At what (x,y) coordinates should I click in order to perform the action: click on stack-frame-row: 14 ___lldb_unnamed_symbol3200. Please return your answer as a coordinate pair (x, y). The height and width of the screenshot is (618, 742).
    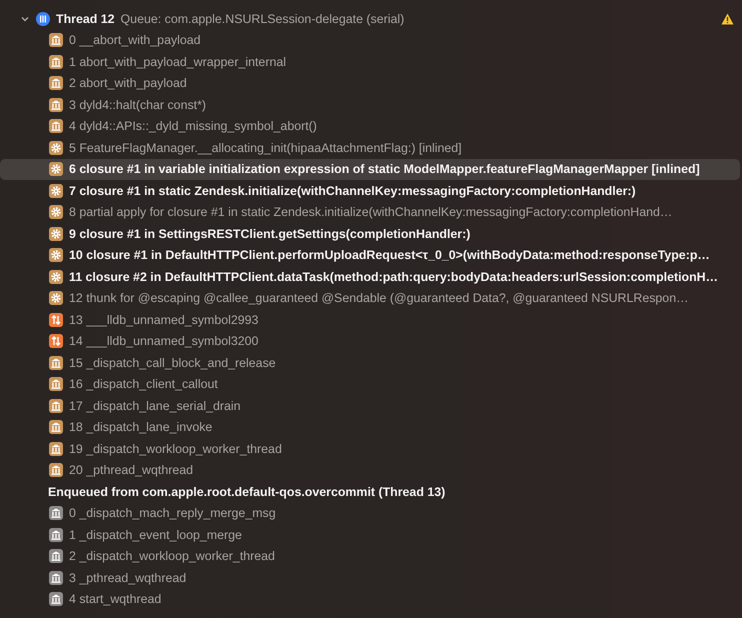
    Looking at the image, I should click on (370, 341).